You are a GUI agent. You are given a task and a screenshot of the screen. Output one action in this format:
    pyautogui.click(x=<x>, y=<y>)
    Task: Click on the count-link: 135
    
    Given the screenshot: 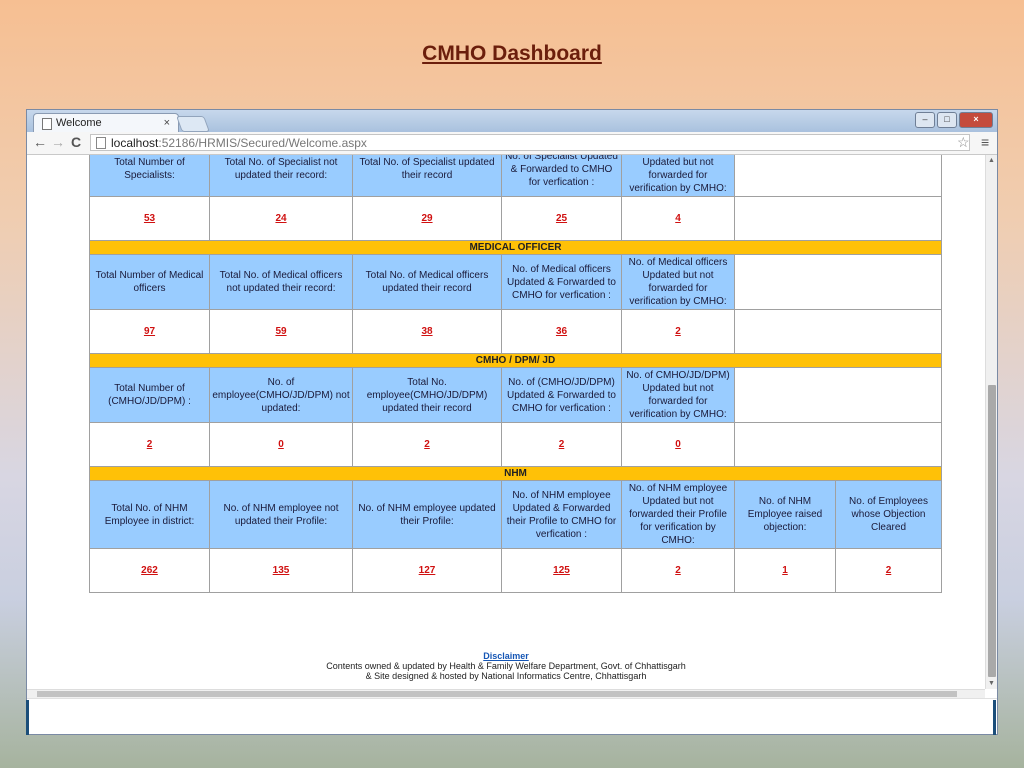 What is the action you would take?
    pyautogui.click(x=281, y=570)
    